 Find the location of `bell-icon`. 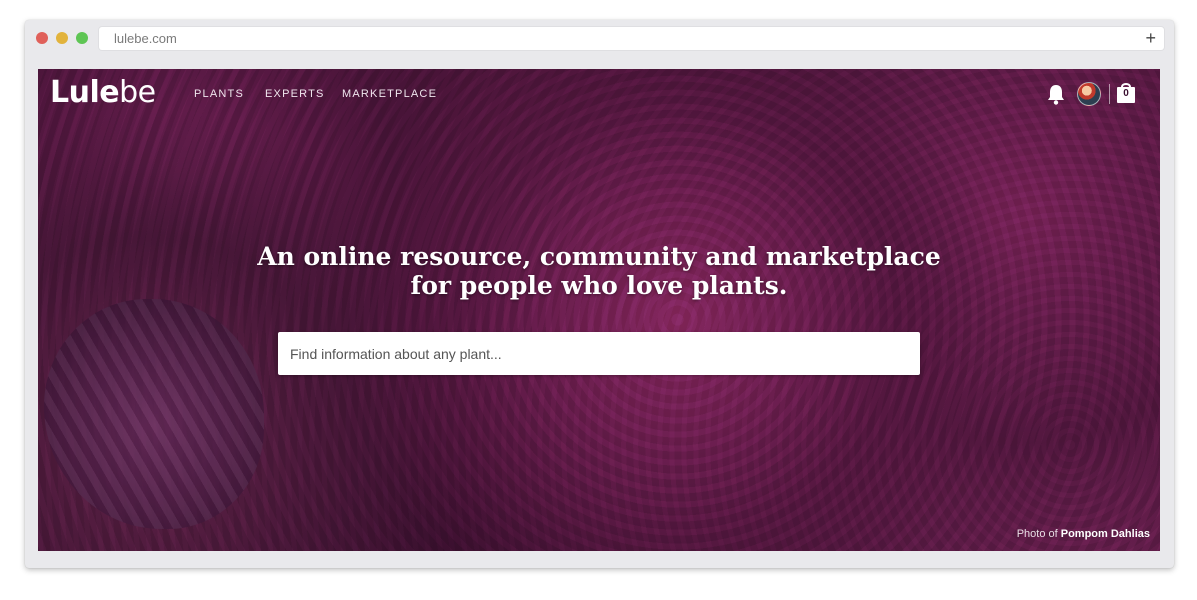

bell-icon is located at coordinates (1056, 94).